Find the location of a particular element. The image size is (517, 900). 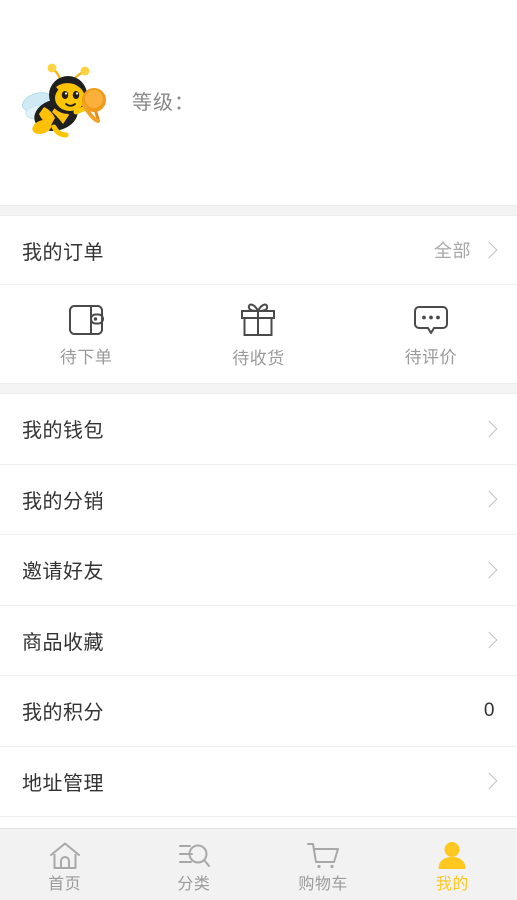

order-status-pending-receipt: 待收货 is located at coordinates (258, 334).